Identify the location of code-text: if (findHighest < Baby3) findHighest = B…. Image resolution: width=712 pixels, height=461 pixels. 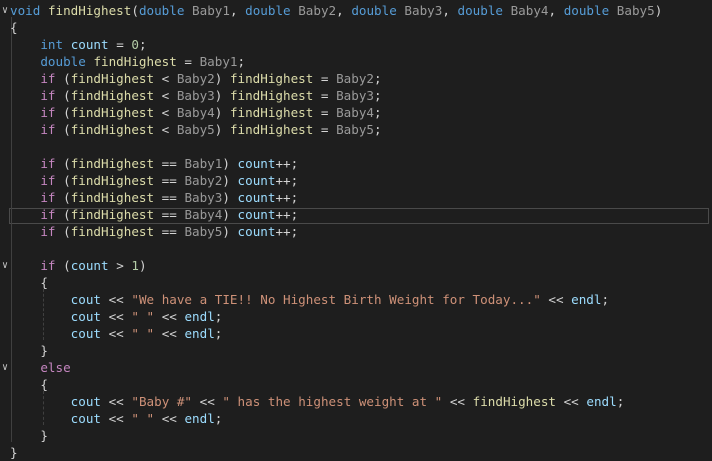
(195, 95).